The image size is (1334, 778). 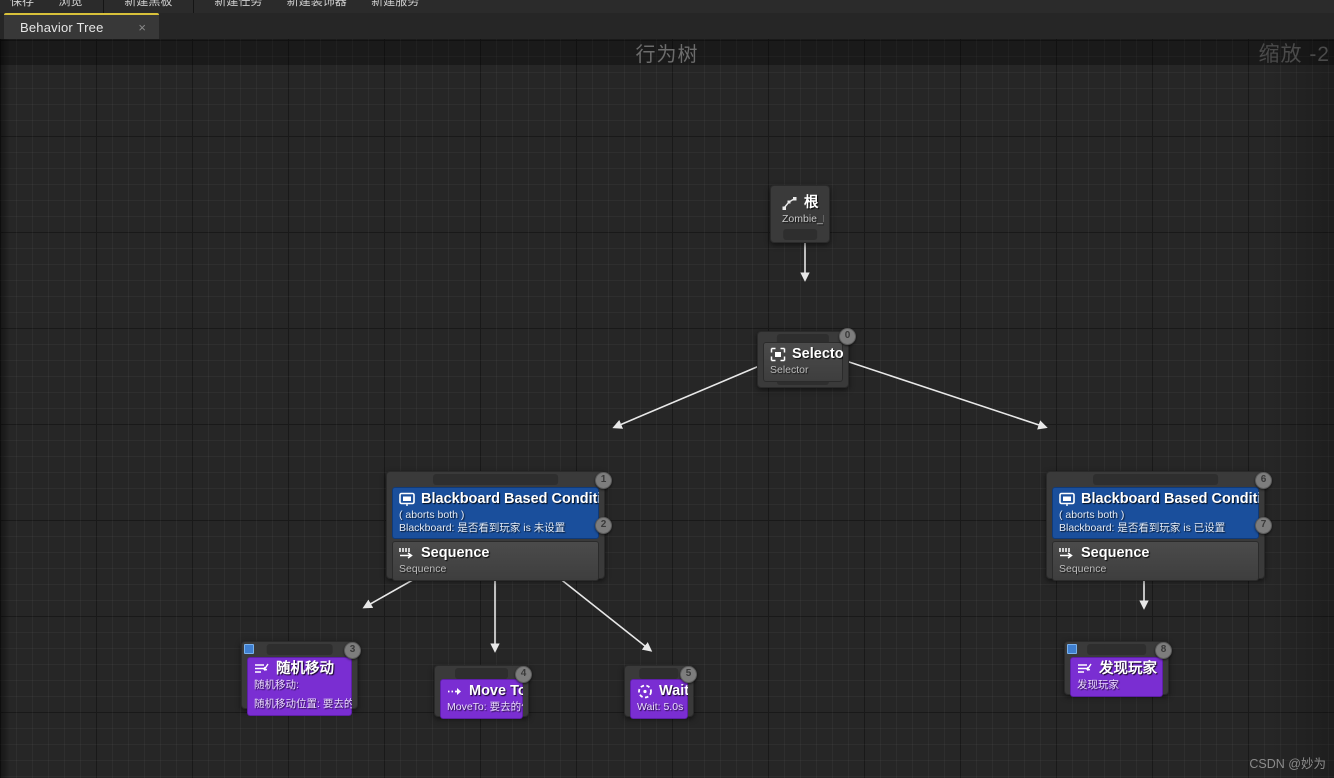 I want to click on node-task-random-move: 随机移动 随机移动: 随机移动位置: 要去的位置 3, so click(x=301, y=678).